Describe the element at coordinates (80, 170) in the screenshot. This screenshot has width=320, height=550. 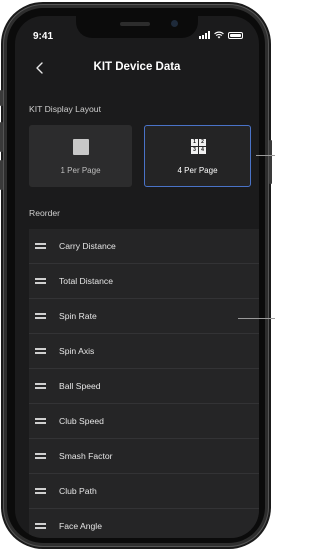
I see `layout-option-label: 1 Per Page` at that location.